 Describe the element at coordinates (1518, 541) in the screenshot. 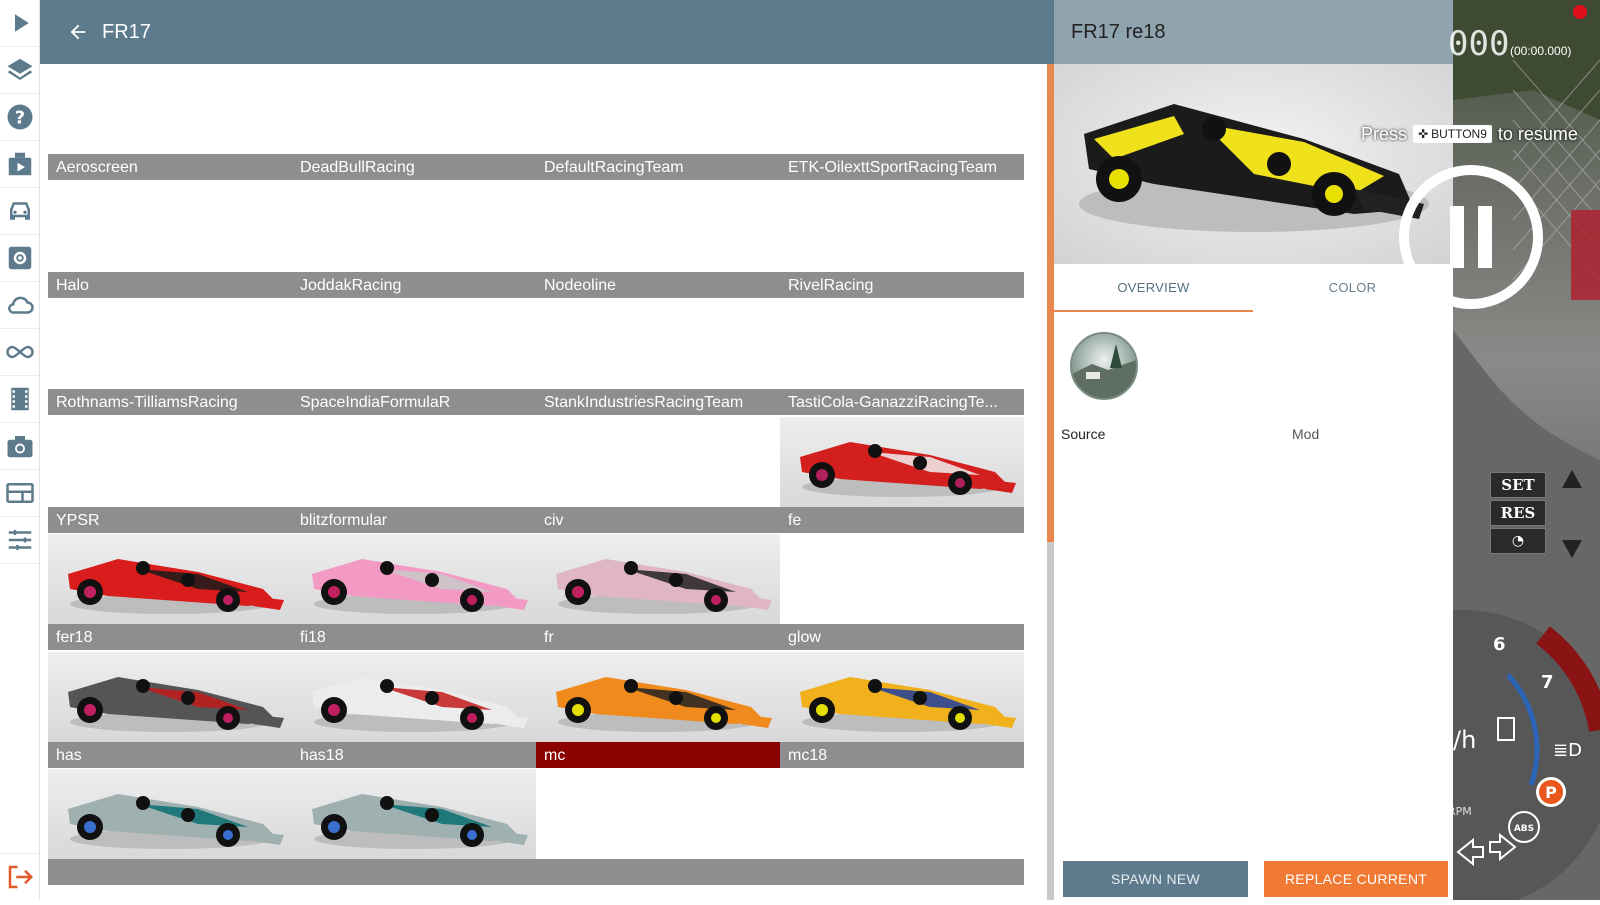

I see `cruise-gauge-icon: ◔` at that location.